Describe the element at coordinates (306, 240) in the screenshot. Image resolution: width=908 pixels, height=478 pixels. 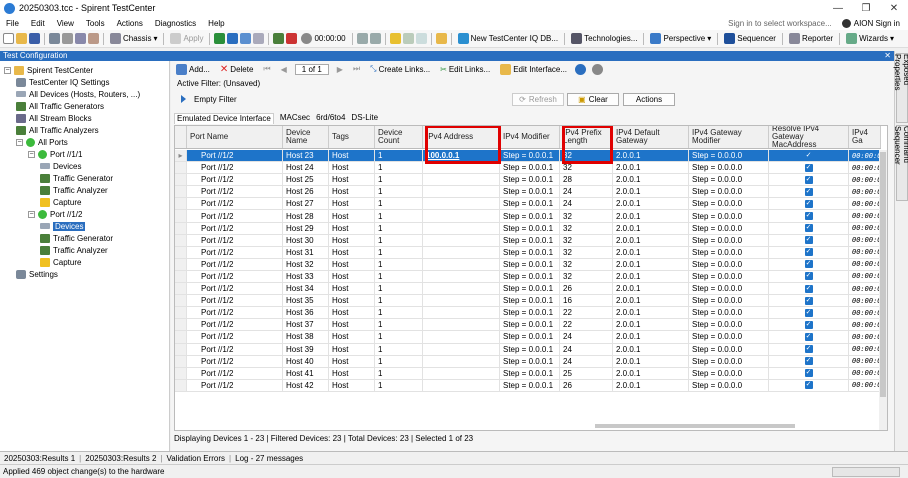
I see `cell-name: Host 30` at that location.